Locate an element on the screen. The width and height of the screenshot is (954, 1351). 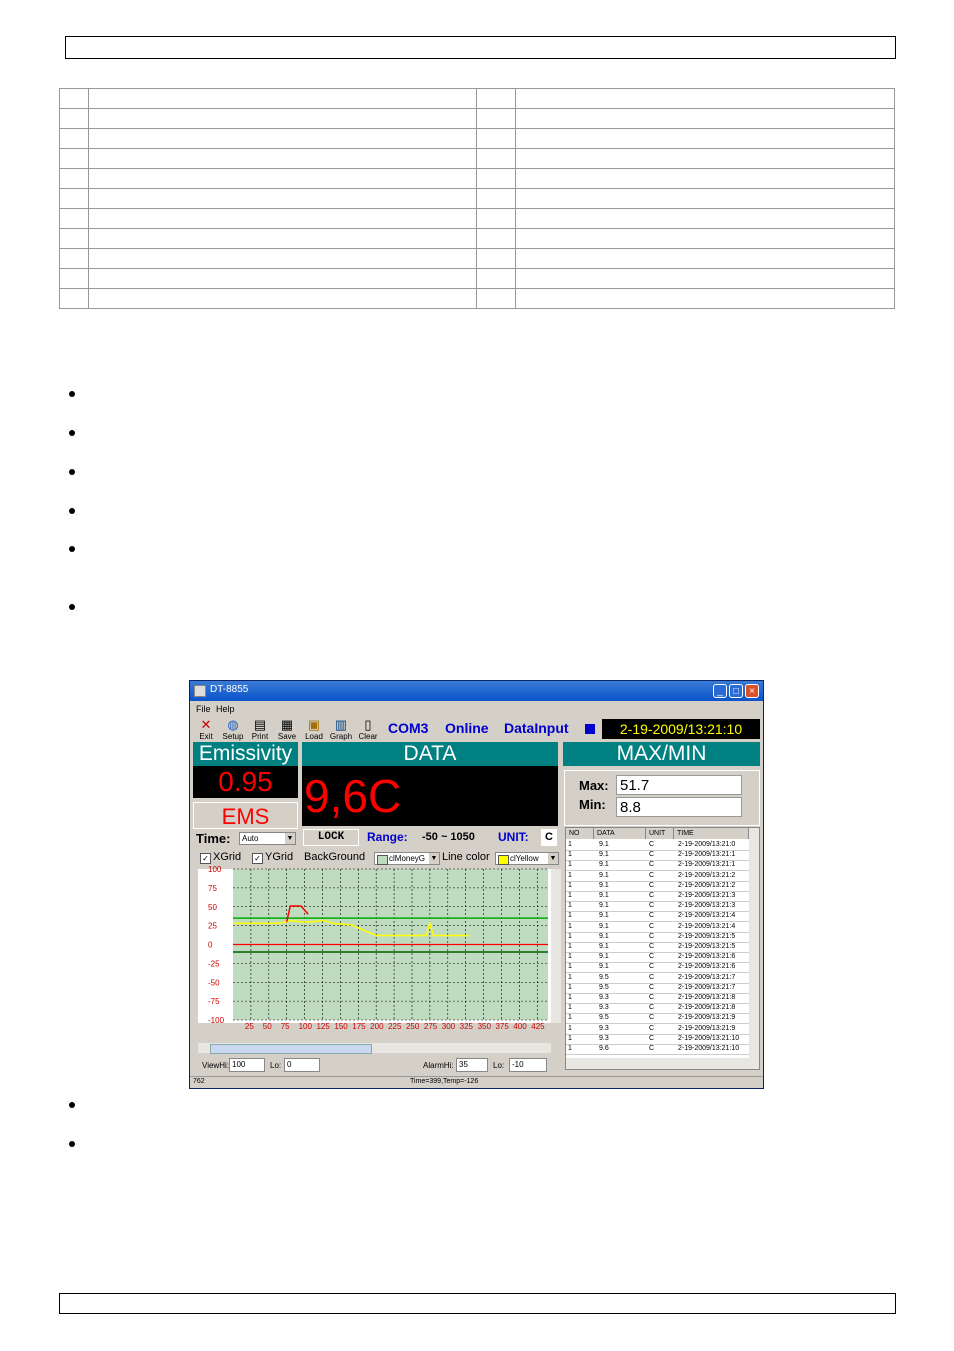
list-header-data: DATA is located at coordinates (620, 833).